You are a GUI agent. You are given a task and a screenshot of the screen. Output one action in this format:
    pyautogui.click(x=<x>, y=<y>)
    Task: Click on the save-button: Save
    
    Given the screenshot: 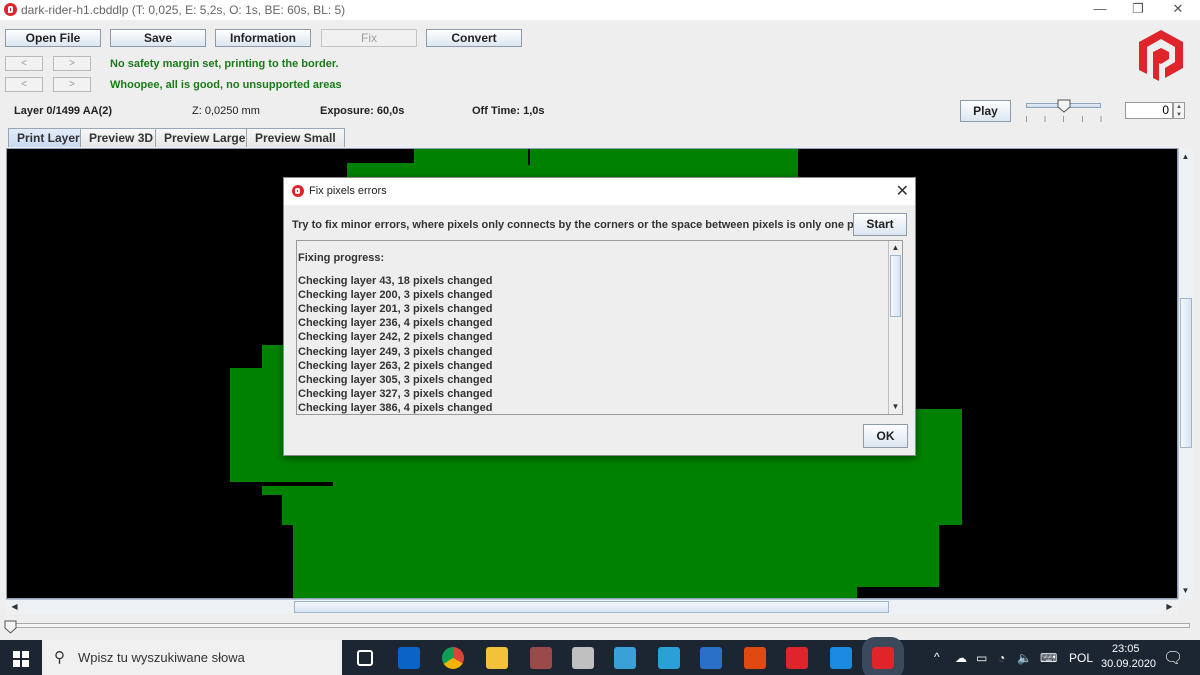 What is the action you would take?
    pyautogui.click(x=158, y=38)
    